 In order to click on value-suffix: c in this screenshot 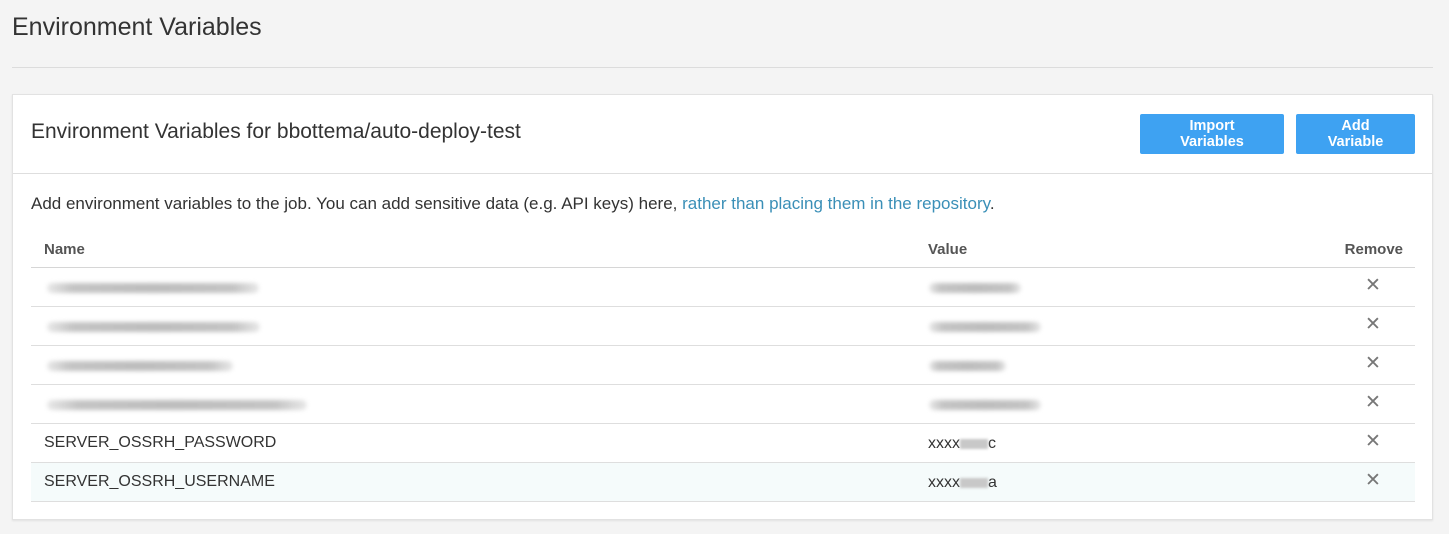, I will do `click(992, 443)`.